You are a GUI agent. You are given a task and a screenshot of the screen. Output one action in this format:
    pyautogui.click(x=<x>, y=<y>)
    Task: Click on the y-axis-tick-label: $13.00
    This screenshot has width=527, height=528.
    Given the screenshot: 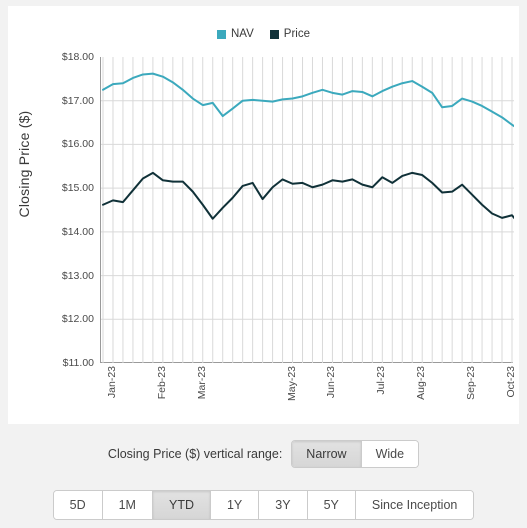 What is the action you would take?
    pyautogui.click(x=77, y=275)
    